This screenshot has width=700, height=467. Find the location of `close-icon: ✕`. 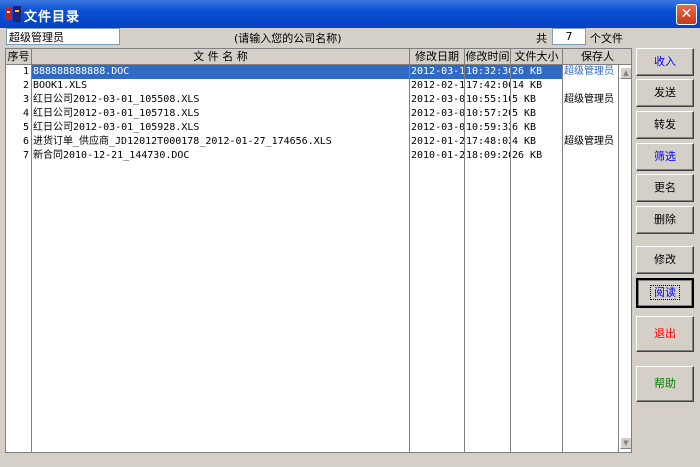

close-icon: ✕ is located at coordinates (686, 14).